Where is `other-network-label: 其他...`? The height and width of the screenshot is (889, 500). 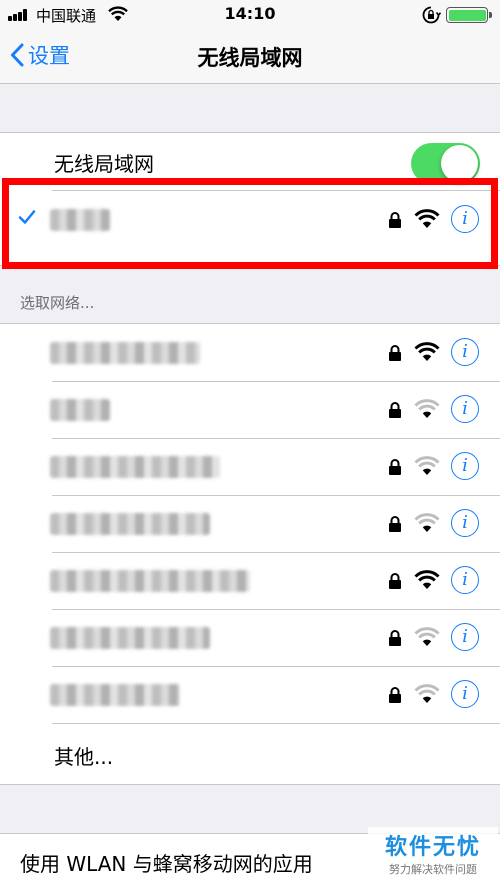
other-network-label: 其他... is located at coordinates (84, 757).